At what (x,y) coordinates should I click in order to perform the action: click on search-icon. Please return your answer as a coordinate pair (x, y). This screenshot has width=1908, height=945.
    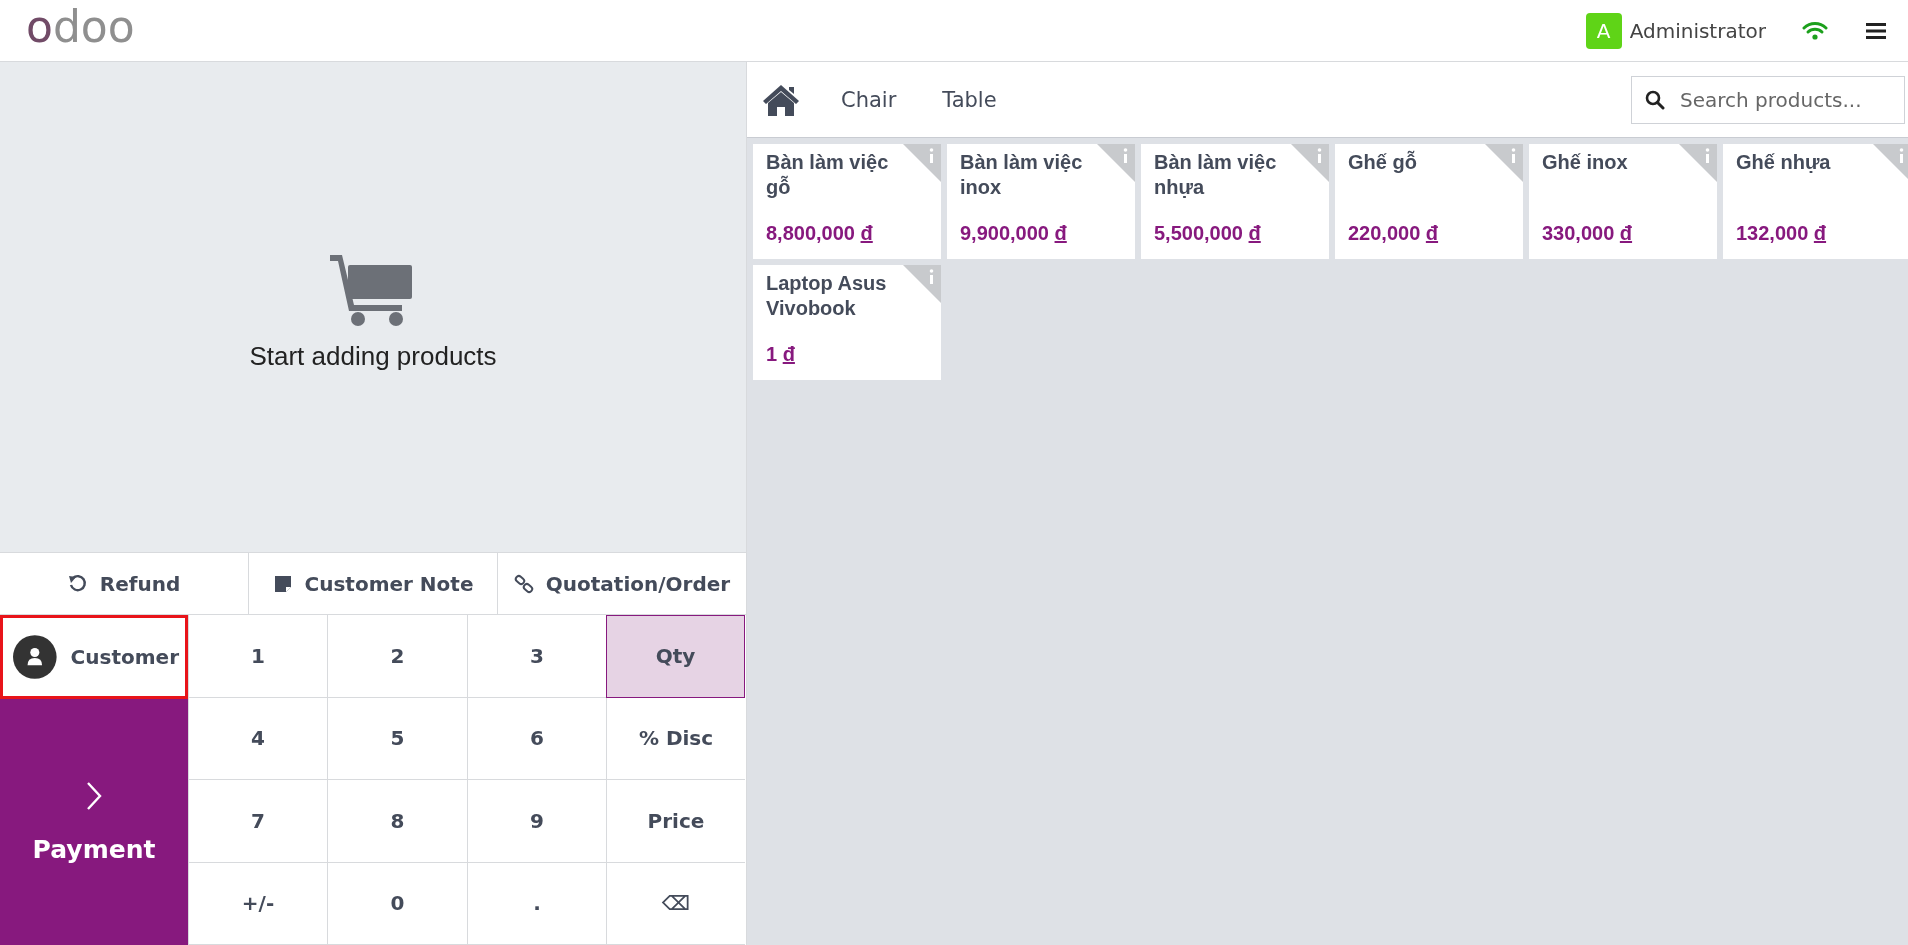
    Looking at the image, I should click on (1655, 99).